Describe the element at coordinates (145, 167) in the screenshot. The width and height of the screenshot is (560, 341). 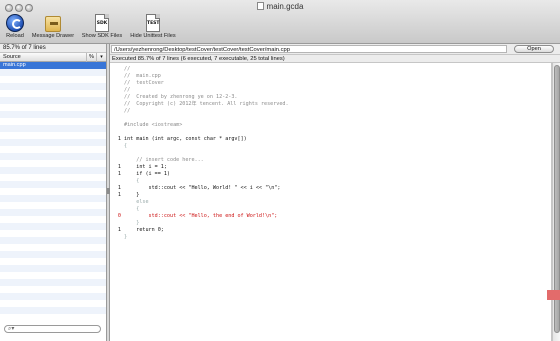
I see `code-text: int i = 1;` at that location.